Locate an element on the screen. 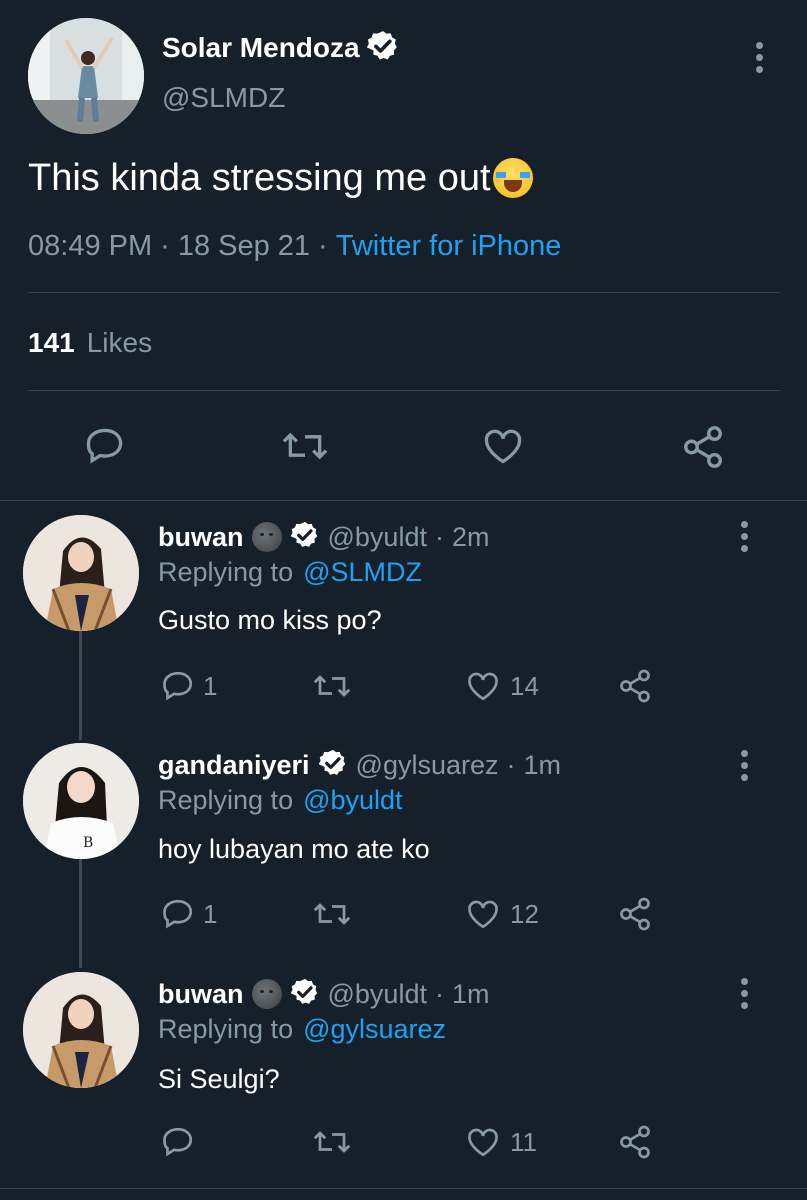  reply-avatar: B is located at coordinates (81, 801).